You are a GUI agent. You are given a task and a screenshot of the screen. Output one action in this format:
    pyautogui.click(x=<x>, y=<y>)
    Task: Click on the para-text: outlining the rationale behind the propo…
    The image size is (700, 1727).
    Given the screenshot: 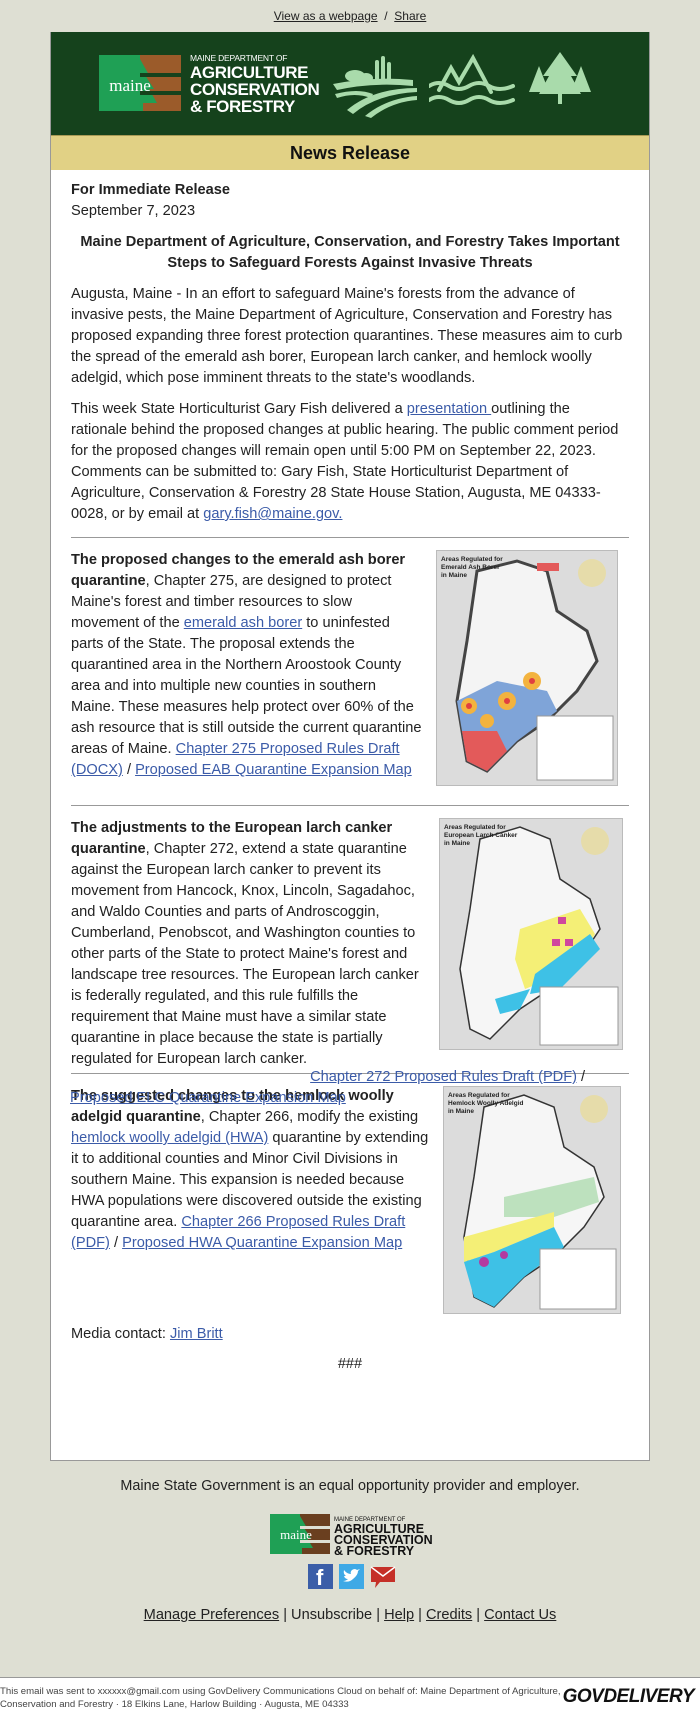 What is the action you would take?
    pyautogui.click(x=345, y=461)
    